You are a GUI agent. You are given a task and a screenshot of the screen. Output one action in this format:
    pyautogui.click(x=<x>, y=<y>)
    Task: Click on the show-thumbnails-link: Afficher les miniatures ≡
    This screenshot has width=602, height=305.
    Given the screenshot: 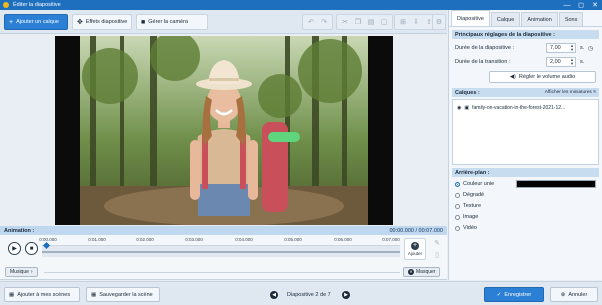 What is the action you would take?
    pyautogui.click(x=570, y=92)
    